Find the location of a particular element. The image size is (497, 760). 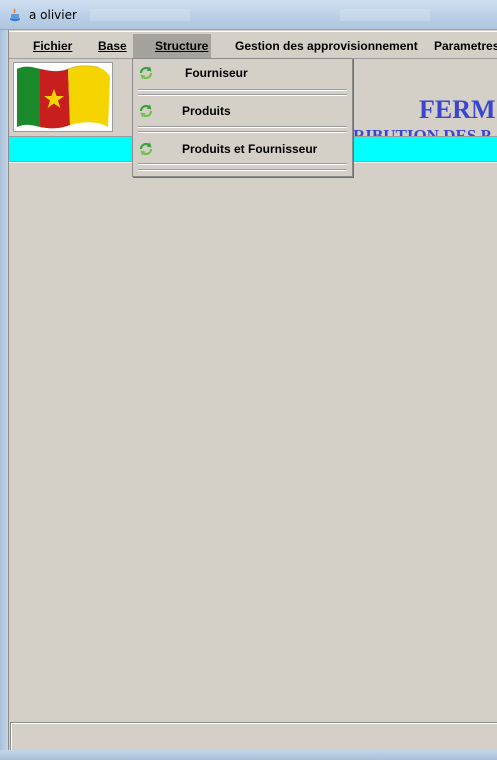

menu-item-fourniseur: Fourniseur is located at coordinates (242, 73).